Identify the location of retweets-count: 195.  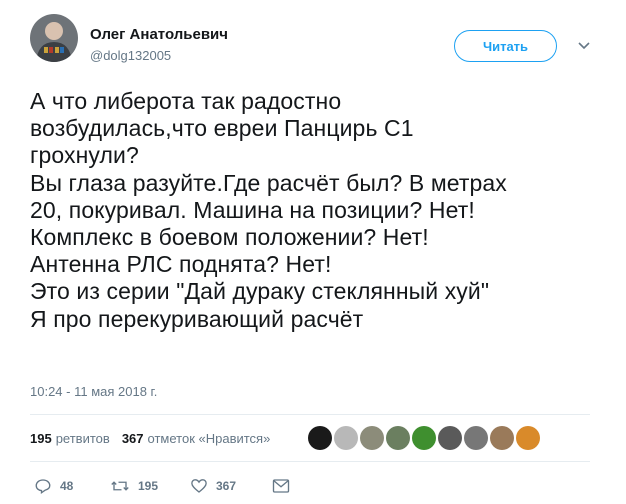
(41, 438).